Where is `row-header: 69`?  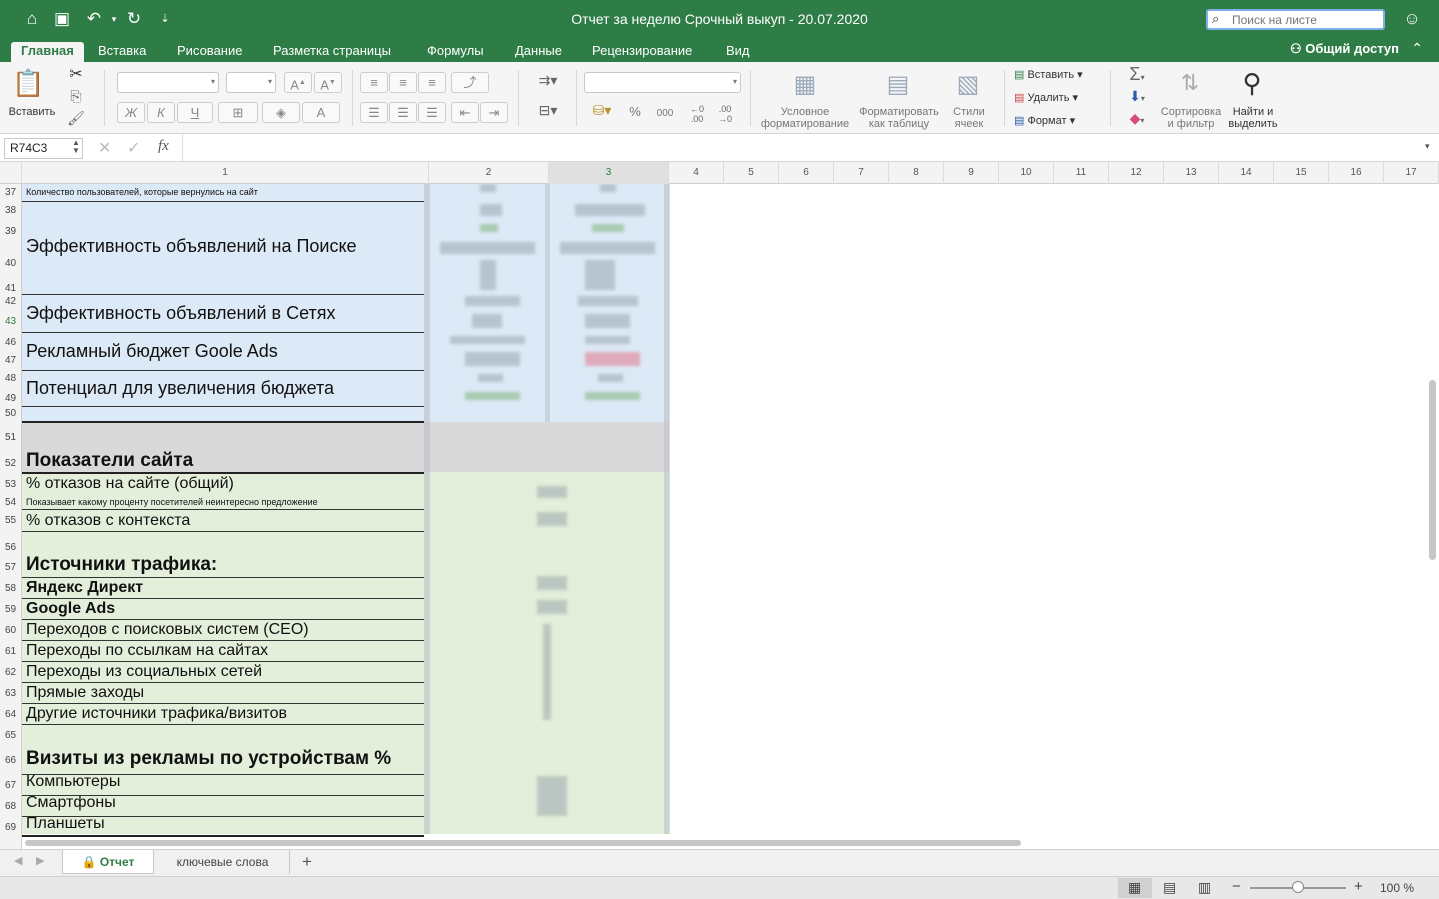 row-header: 69 is located at coordinates (11, 827).